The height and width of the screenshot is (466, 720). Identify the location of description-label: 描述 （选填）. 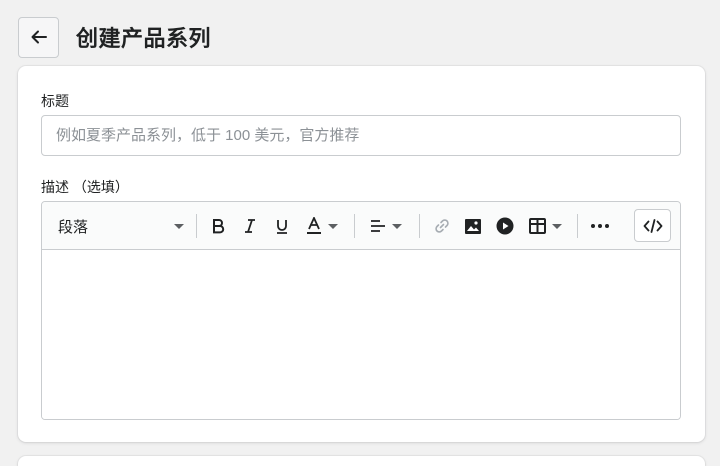
(85, 187).